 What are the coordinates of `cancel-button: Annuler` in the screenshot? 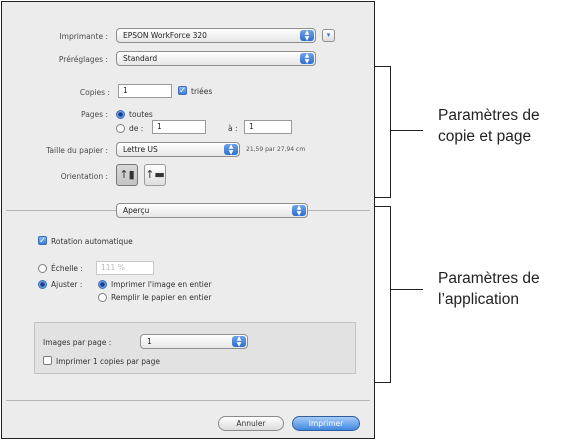 It's located at (251, 423).